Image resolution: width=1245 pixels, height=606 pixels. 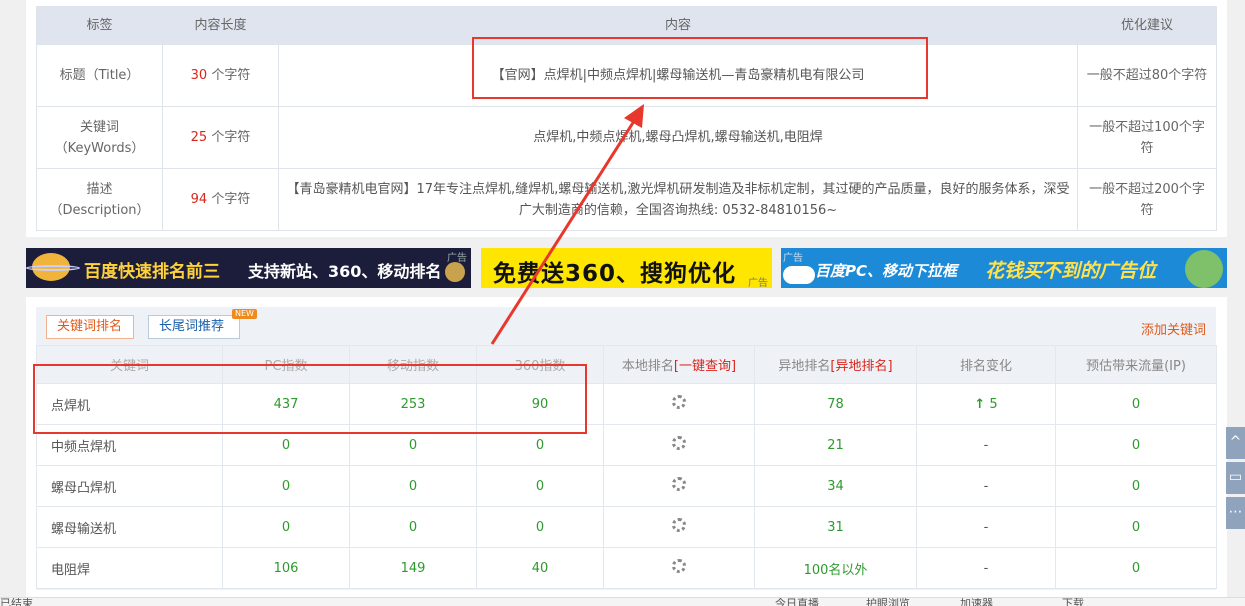 I want to click on col-header-remote-rank: 异地排名[异地排名], so click(x=835, y=364).